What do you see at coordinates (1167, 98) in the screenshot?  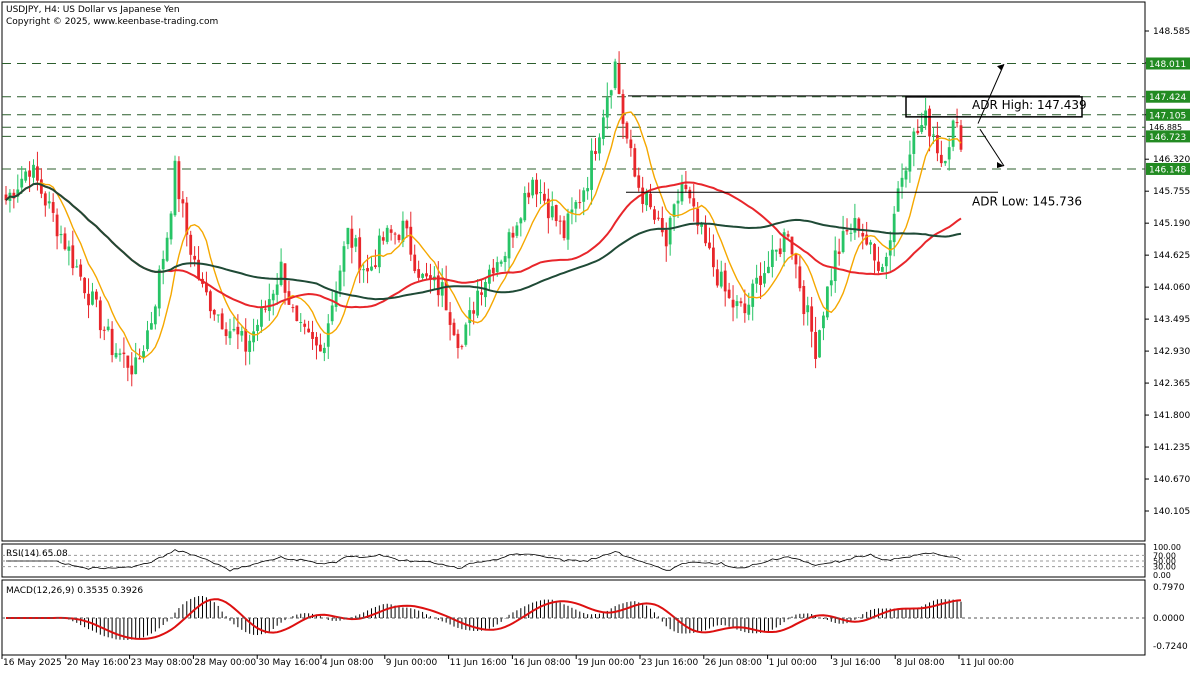 I see `level-badge-label: 147.424` at bounding box center [1167, 98].